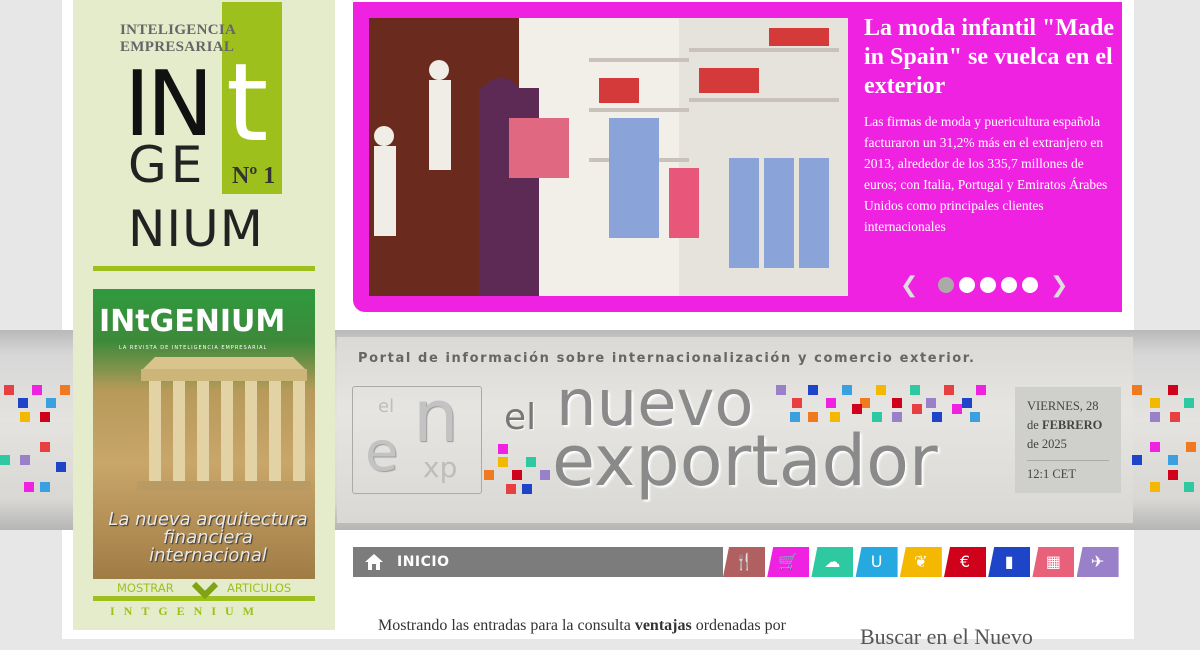 The width and height of the screenshot is (1200, 650). I want to click on issue-number: Nº 1, so click(254, 176).